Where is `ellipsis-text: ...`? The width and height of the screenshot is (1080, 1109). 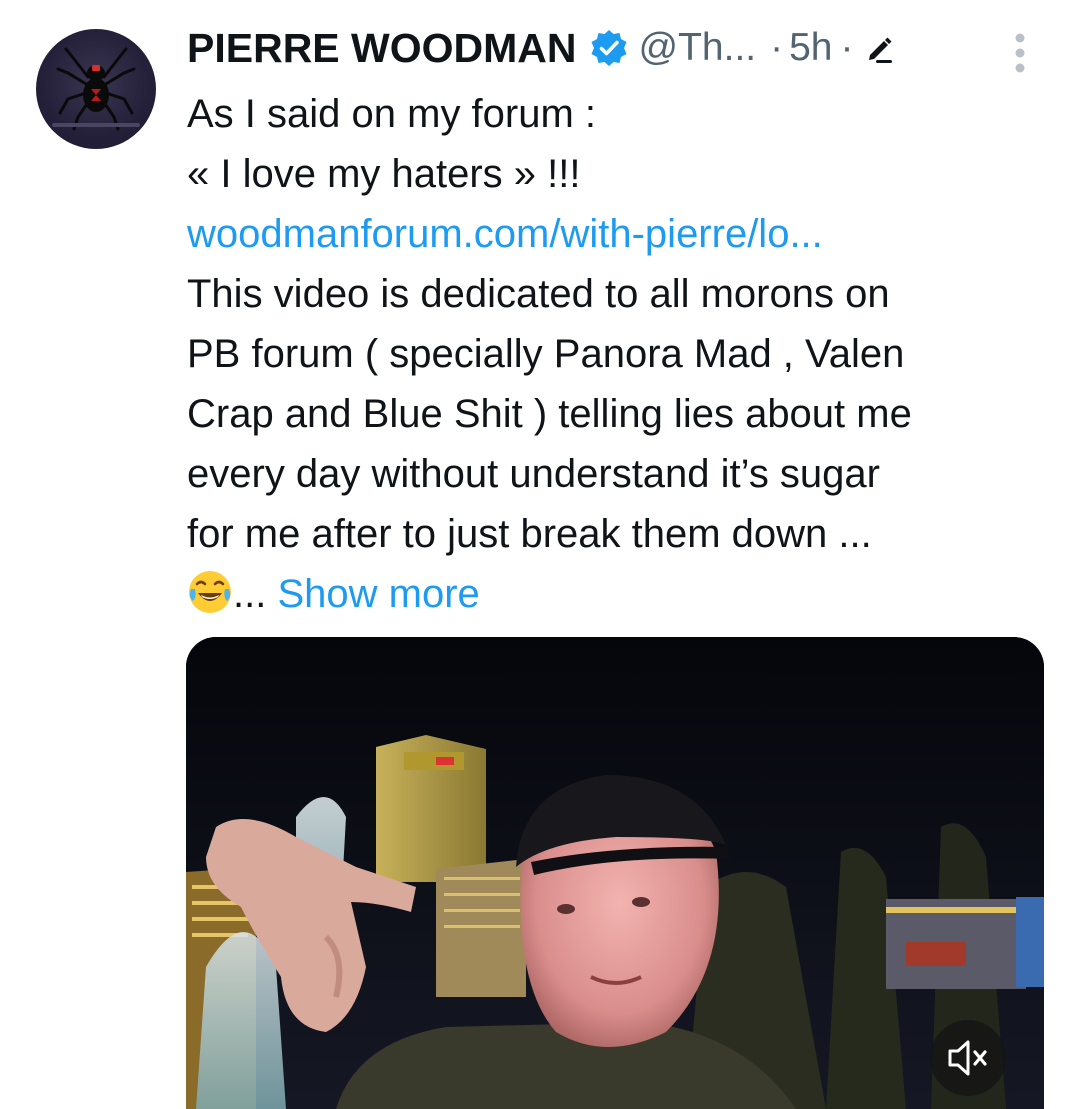
ellipsis-text: ... is located at coordinates (250, 594).